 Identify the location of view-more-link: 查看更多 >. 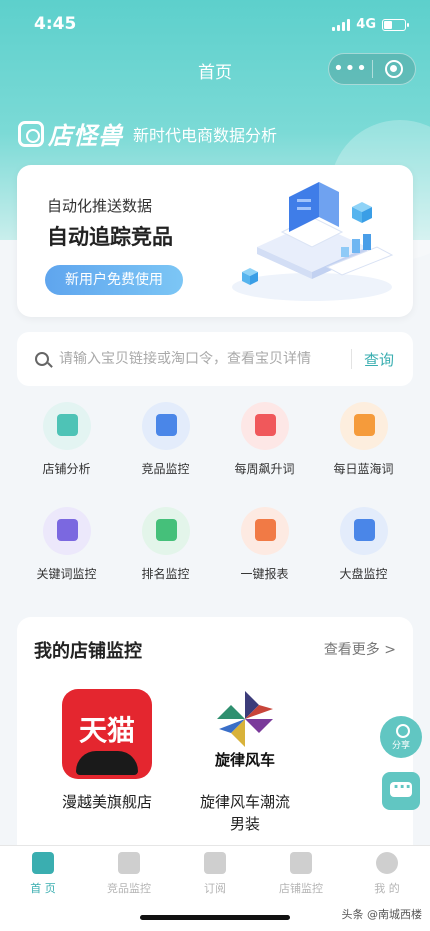
(360, 649).